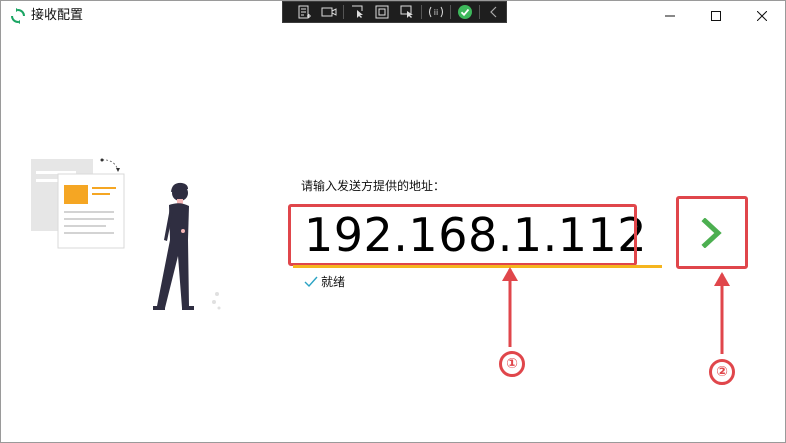  What do you see at coordinates (311, 281) in the screenshot?
I see `checkmark-icon` at bounding box center [311, 281].